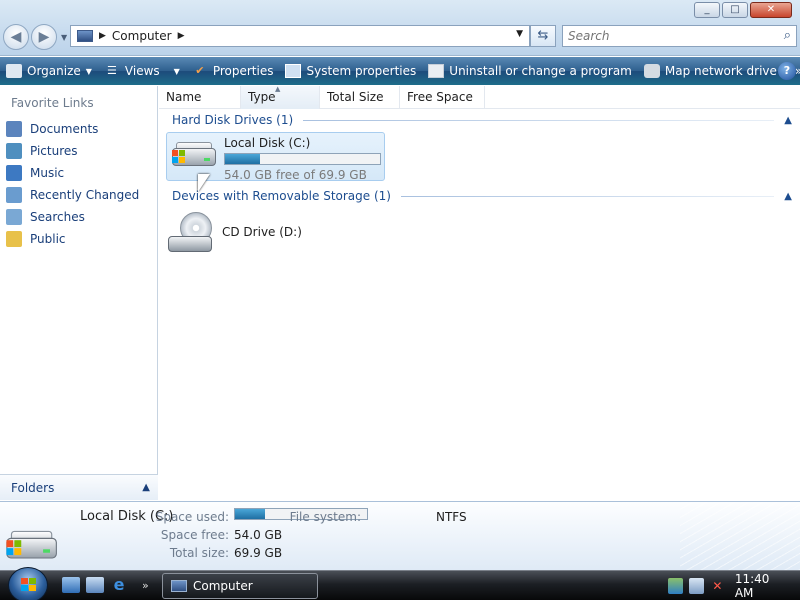 The height and width of the screenshot is (600, 800). Describe the element at coordinates (707, 10) in the screenshot. I see `minimize-button: _` at that location.